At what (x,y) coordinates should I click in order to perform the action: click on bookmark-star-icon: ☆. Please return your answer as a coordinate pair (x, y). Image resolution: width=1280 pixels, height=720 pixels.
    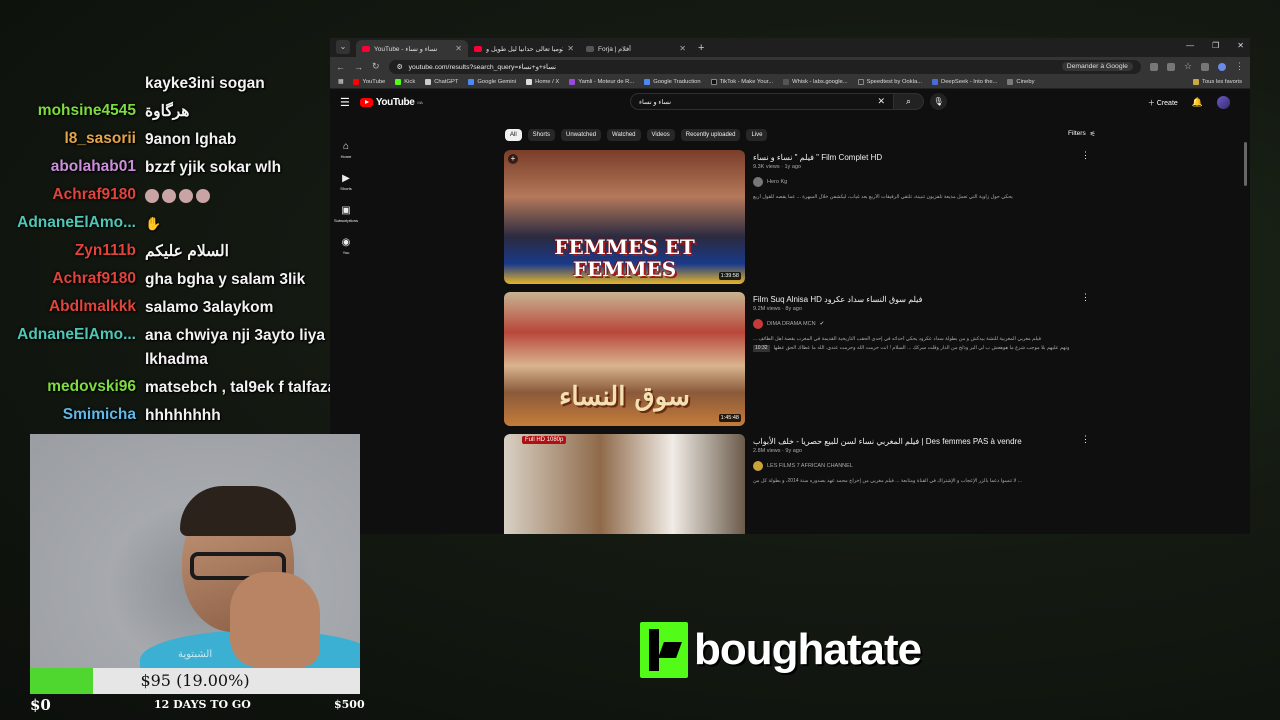
    Looking at the image, I should click on (1188, 66).